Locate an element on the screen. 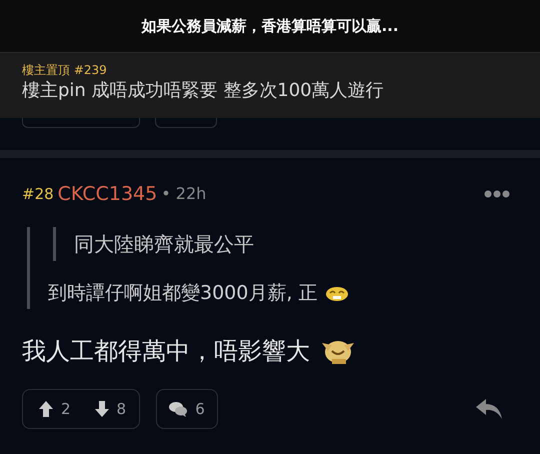  post-body: 我人工都得萬中，唔影響大 is located at coordinates (166, 351).